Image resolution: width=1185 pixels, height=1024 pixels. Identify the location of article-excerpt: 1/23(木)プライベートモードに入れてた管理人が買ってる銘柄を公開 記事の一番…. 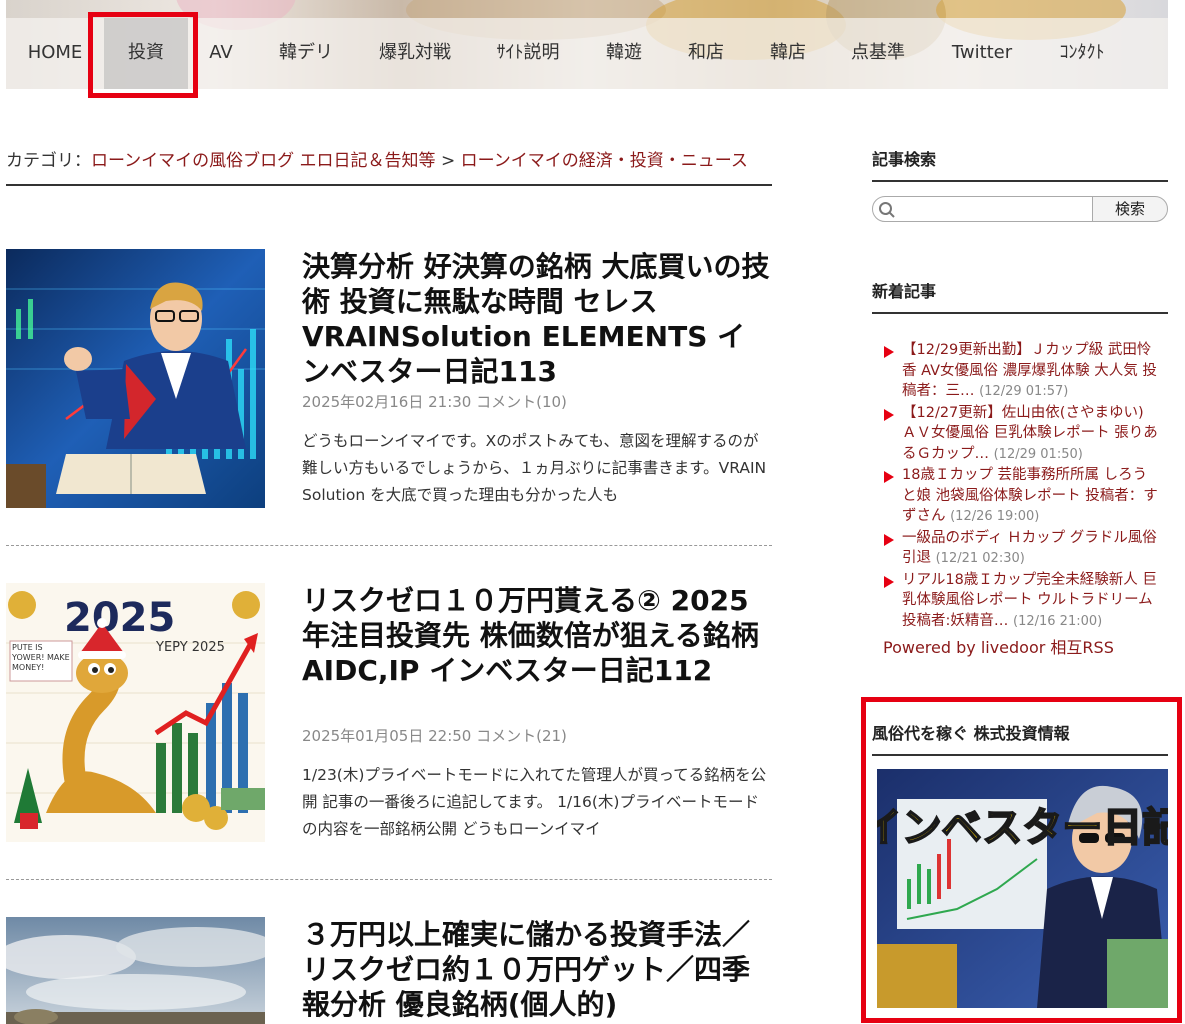
(534, 802).